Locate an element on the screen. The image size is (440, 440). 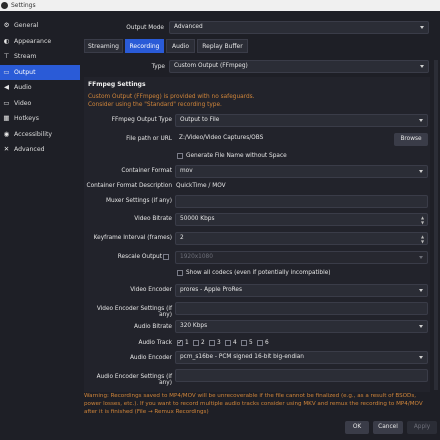
muxer-settings-label: Muxer Settings (if any) is located at coordinates (138, 201).